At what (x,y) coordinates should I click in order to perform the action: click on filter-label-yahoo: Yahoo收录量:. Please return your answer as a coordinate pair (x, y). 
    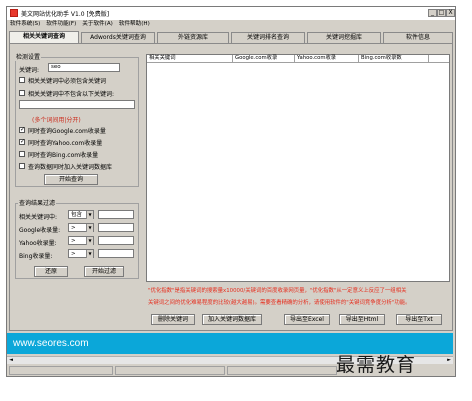
    Looking at the image, I should click on (38, 243).